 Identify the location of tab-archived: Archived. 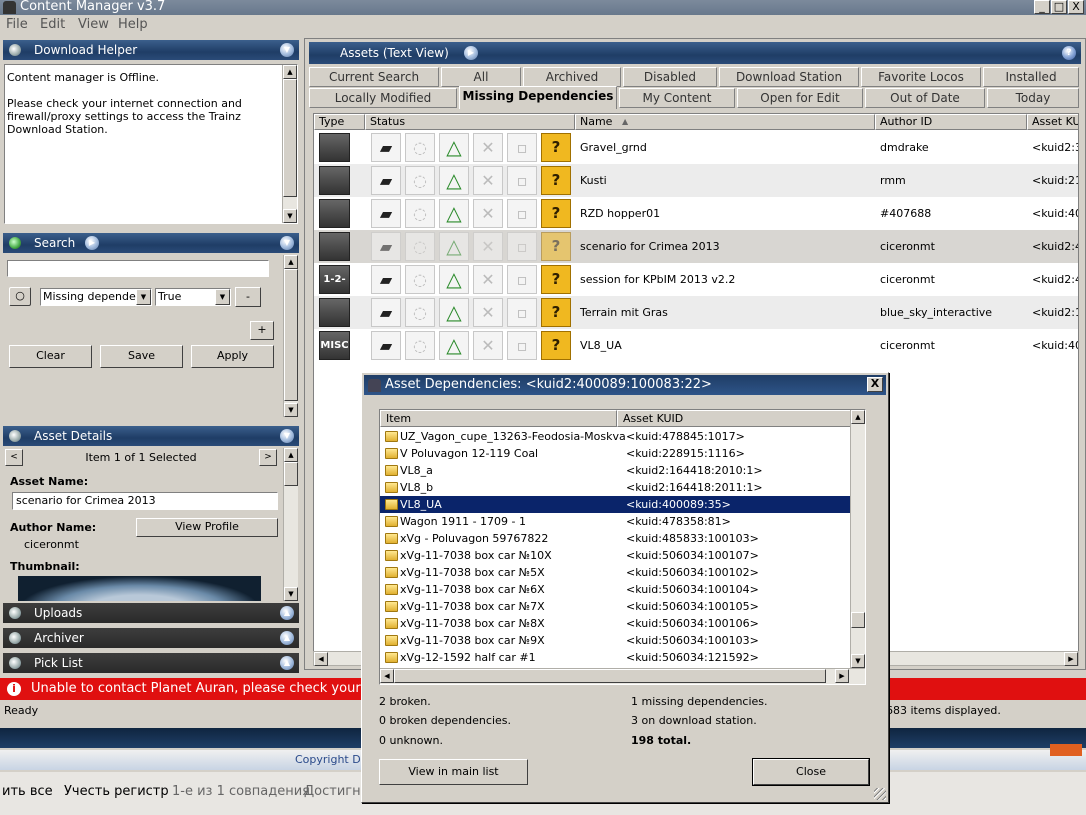
(572, 77).